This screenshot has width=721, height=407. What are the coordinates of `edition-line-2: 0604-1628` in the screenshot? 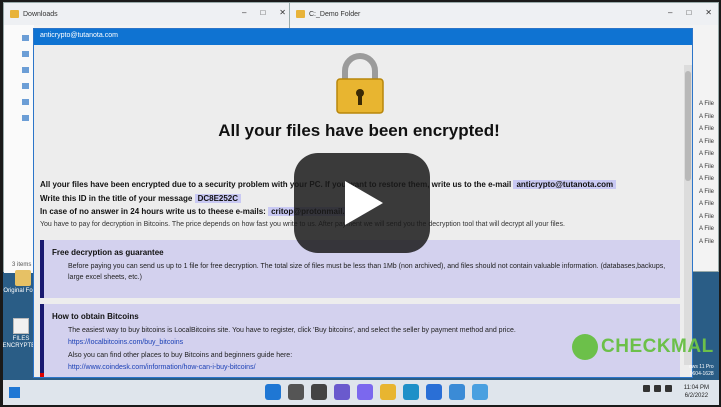 It's located at (701, 374).